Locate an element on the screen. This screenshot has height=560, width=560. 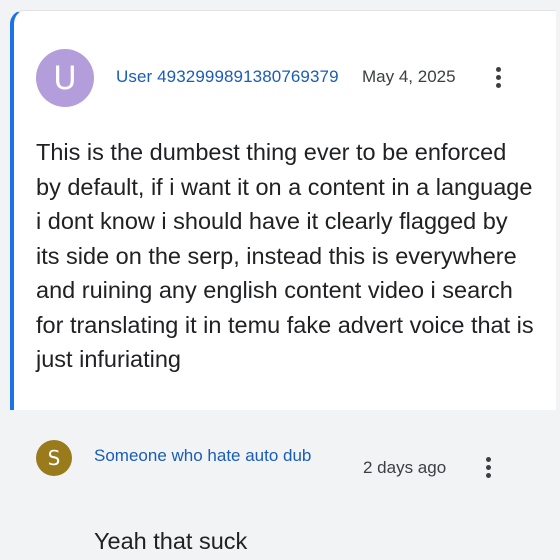
reply-author-link: Someone who hate auto dub is located at coordinates (202, 456).